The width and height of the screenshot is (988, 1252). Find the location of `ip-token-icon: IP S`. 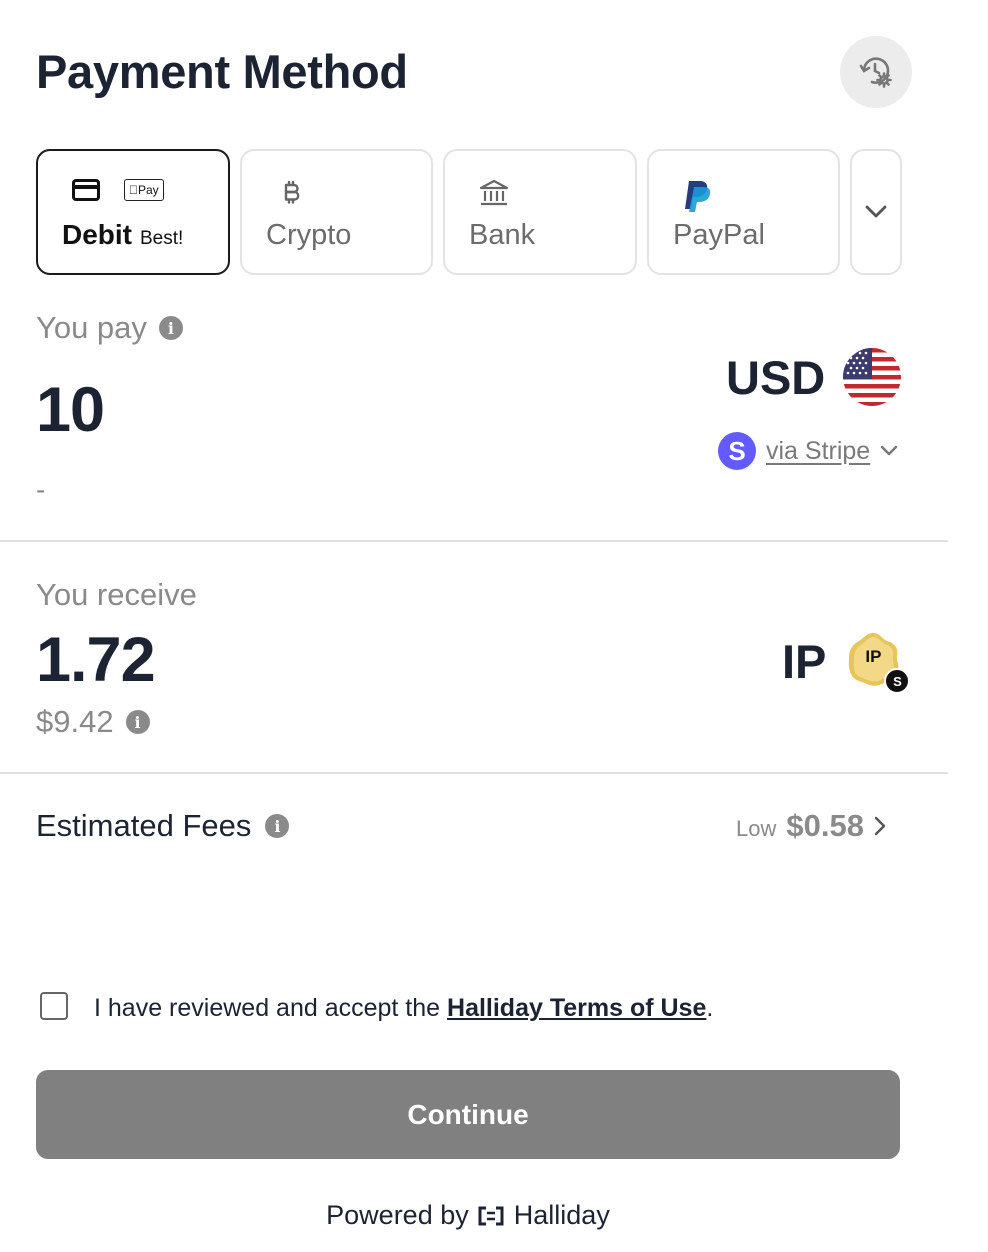

ip-token-icon: IP S is located at coordinates (877, 662).